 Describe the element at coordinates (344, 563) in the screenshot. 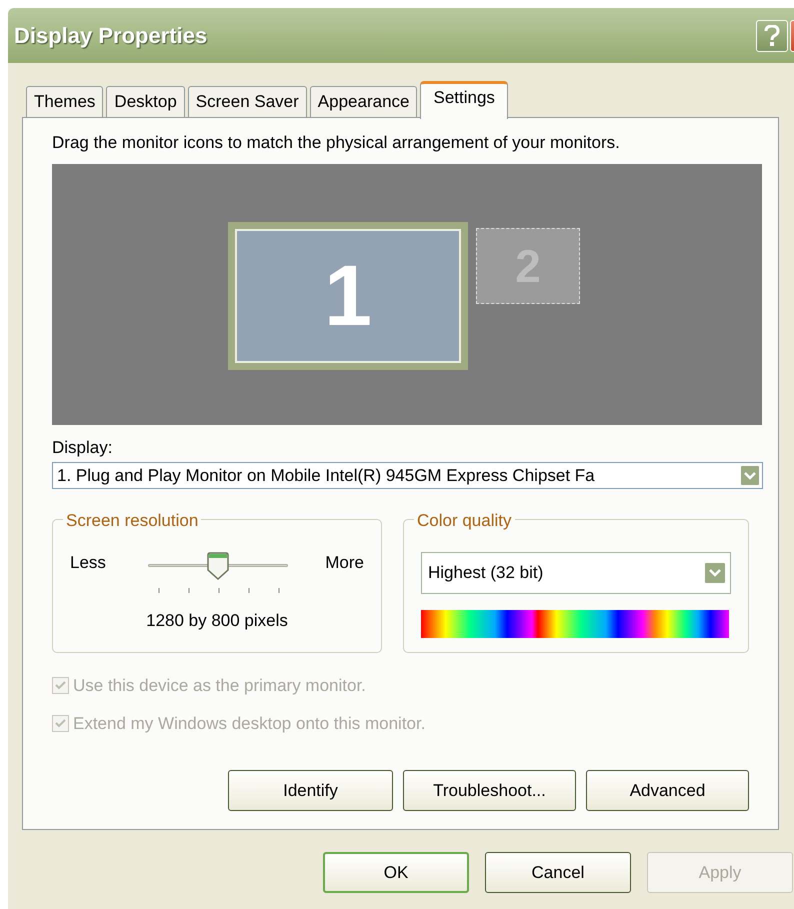

I see `more-label: More` at that location.